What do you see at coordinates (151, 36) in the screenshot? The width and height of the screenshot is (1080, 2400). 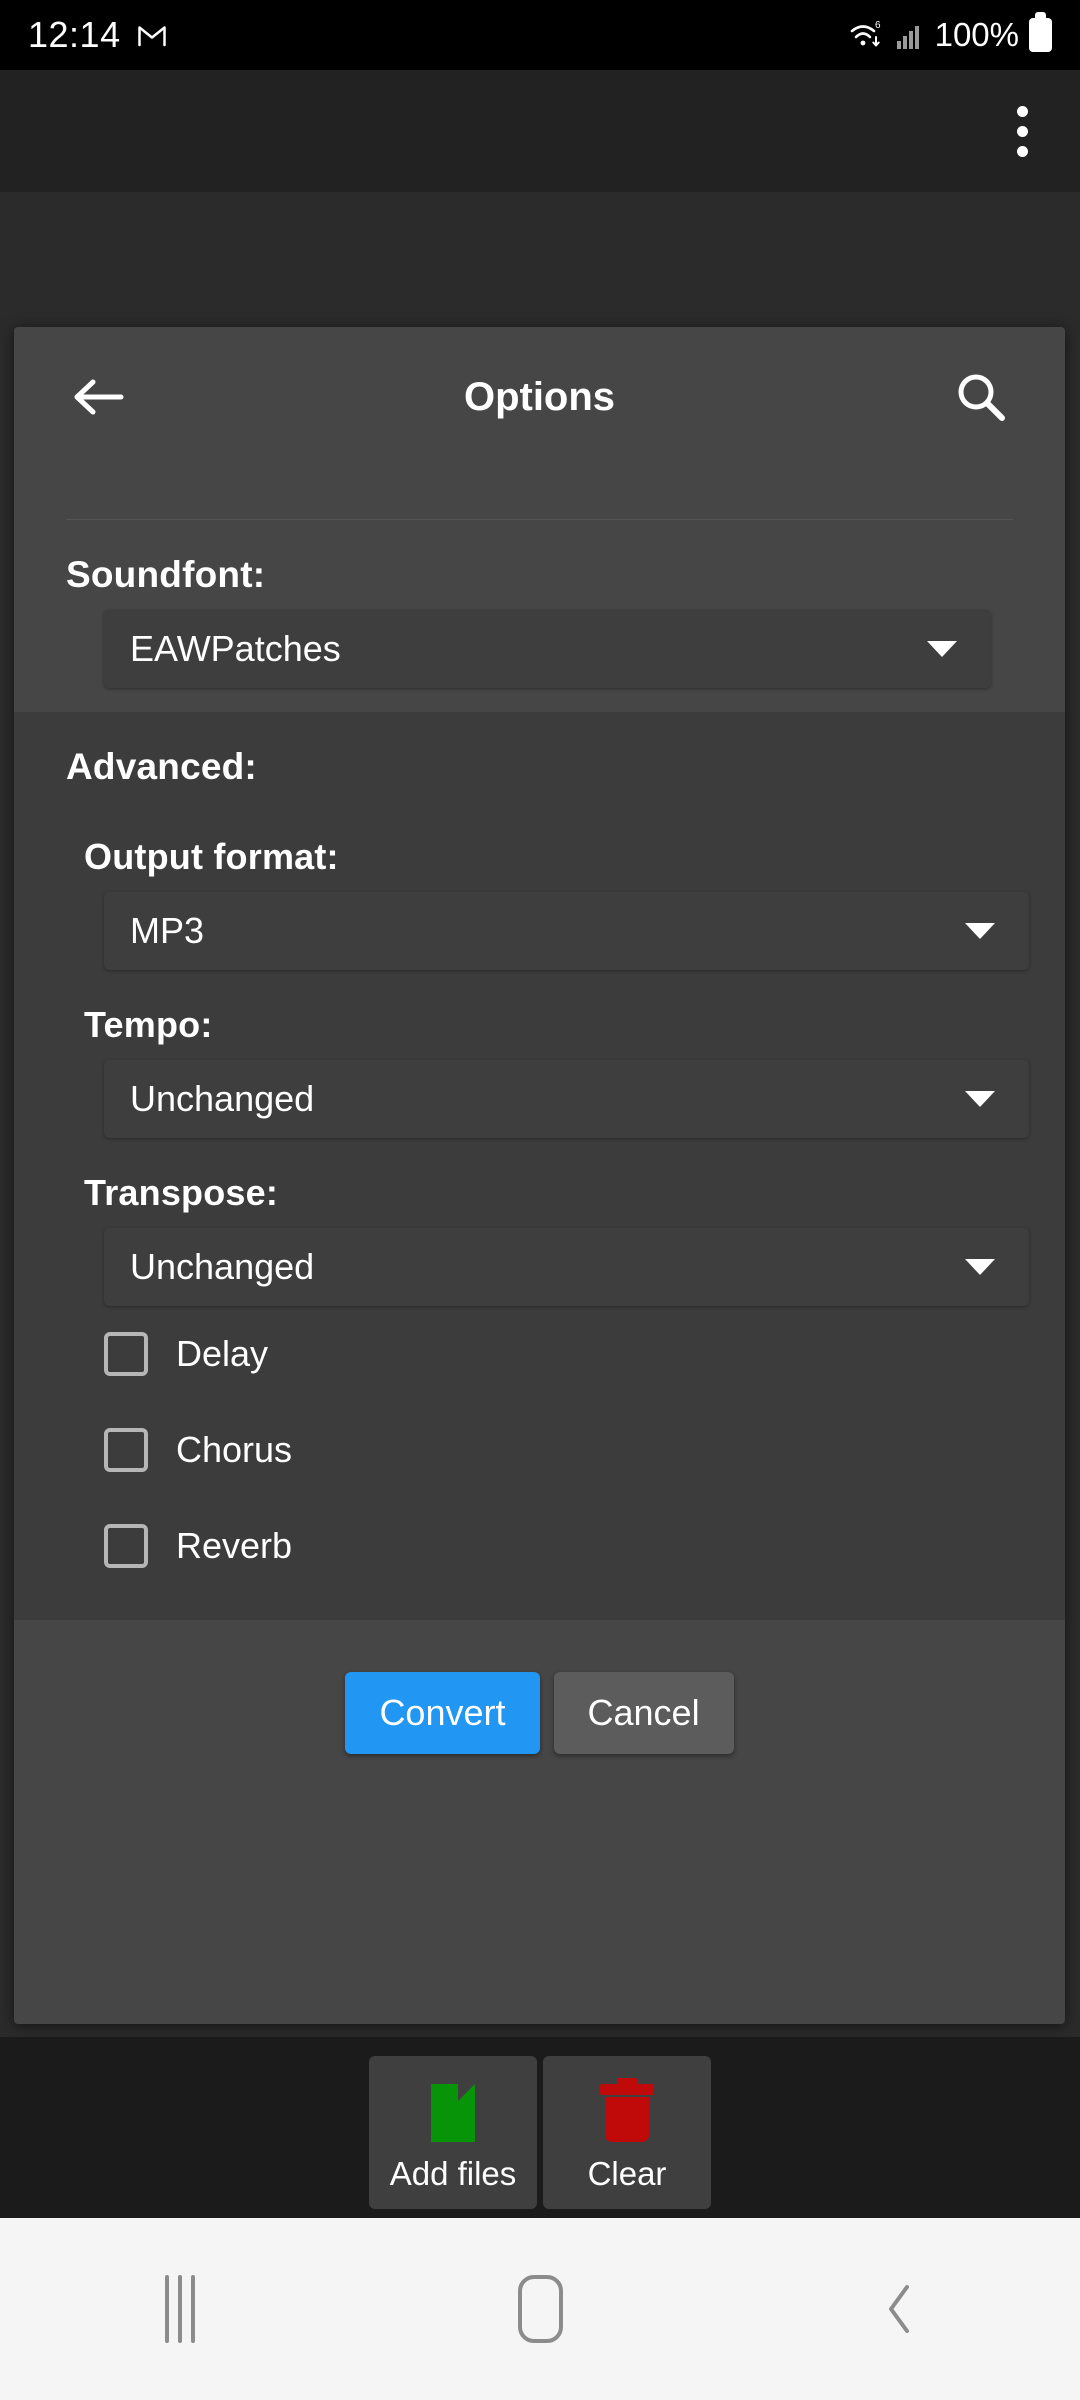 I see `gmail-icon` at bounding box center [151, 36].